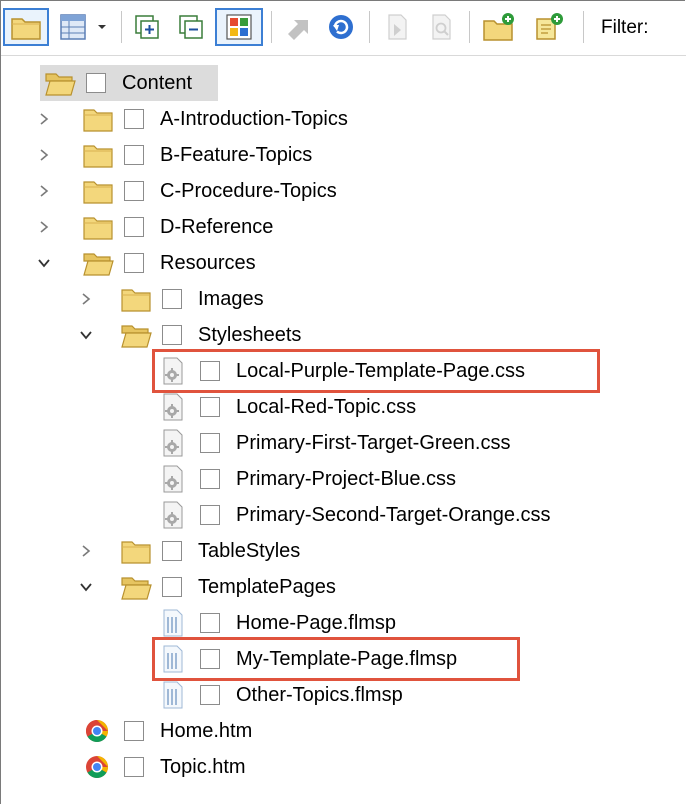  I want to click on tree-item-resources: Resources, so click(343, 263).